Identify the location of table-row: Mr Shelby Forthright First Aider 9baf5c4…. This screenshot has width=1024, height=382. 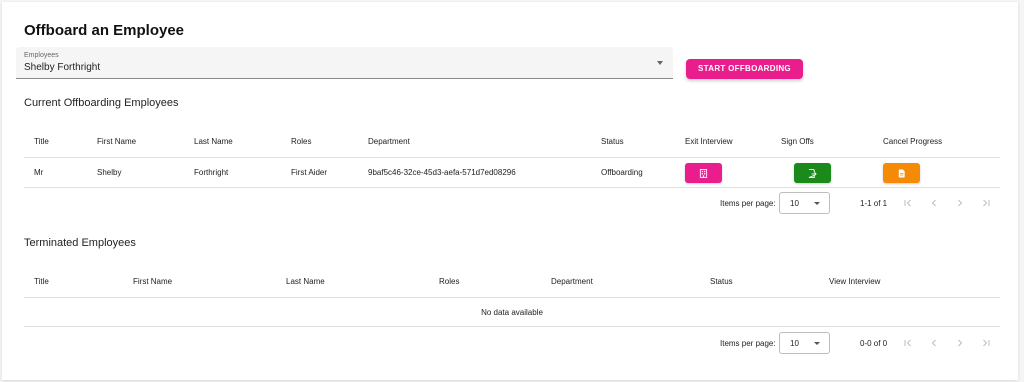
(512, 173).